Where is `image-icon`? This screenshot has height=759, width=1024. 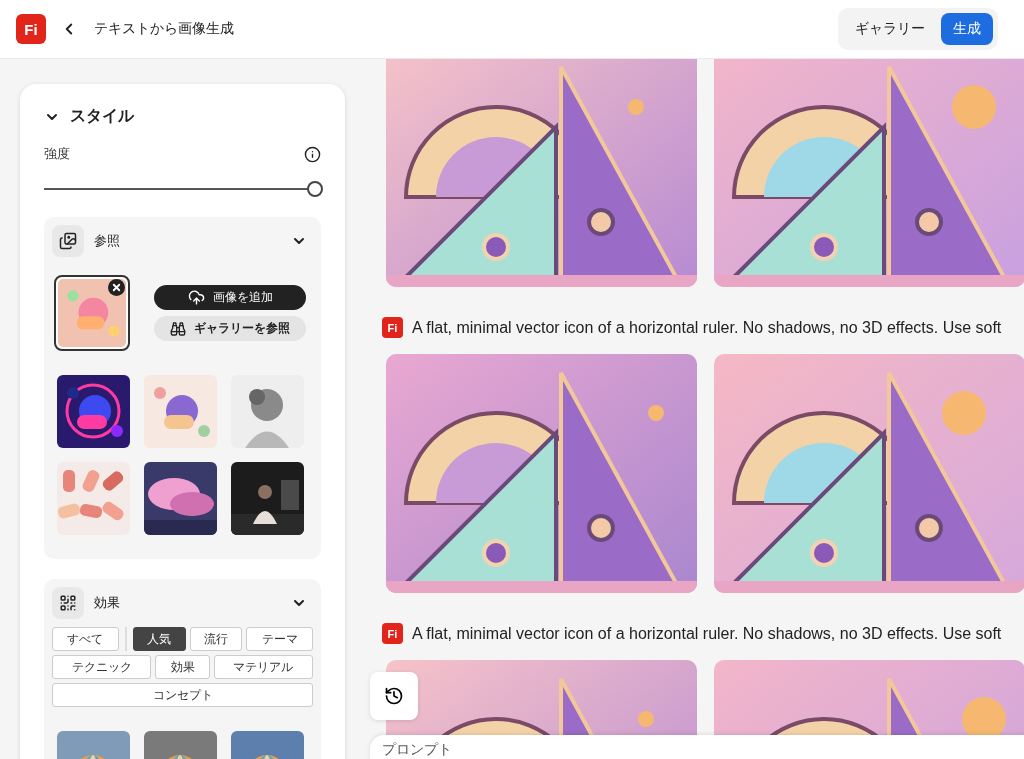 image-icon is located at coordinates (68, 241).